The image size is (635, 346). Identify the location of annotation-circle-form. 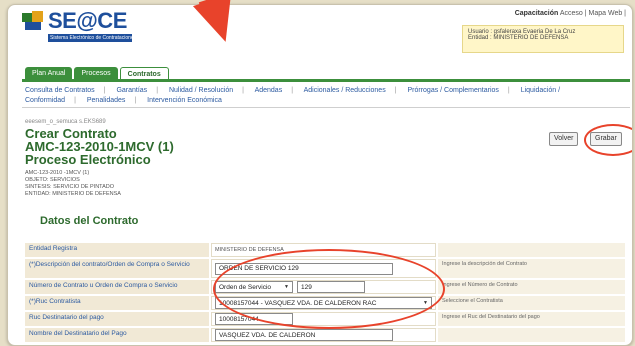
(329, 289).